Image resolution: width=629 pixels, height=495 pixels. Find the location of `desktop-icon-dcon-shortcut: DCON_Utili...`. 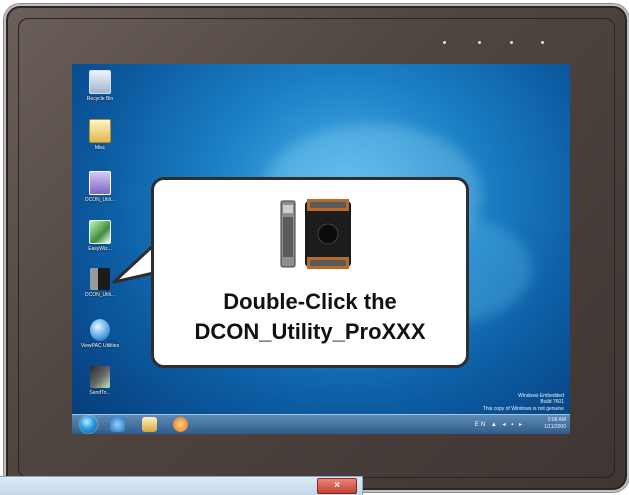

desktop-icon-dcon-shortcut: DCON_Utili... is located at coordinates (100, 187).